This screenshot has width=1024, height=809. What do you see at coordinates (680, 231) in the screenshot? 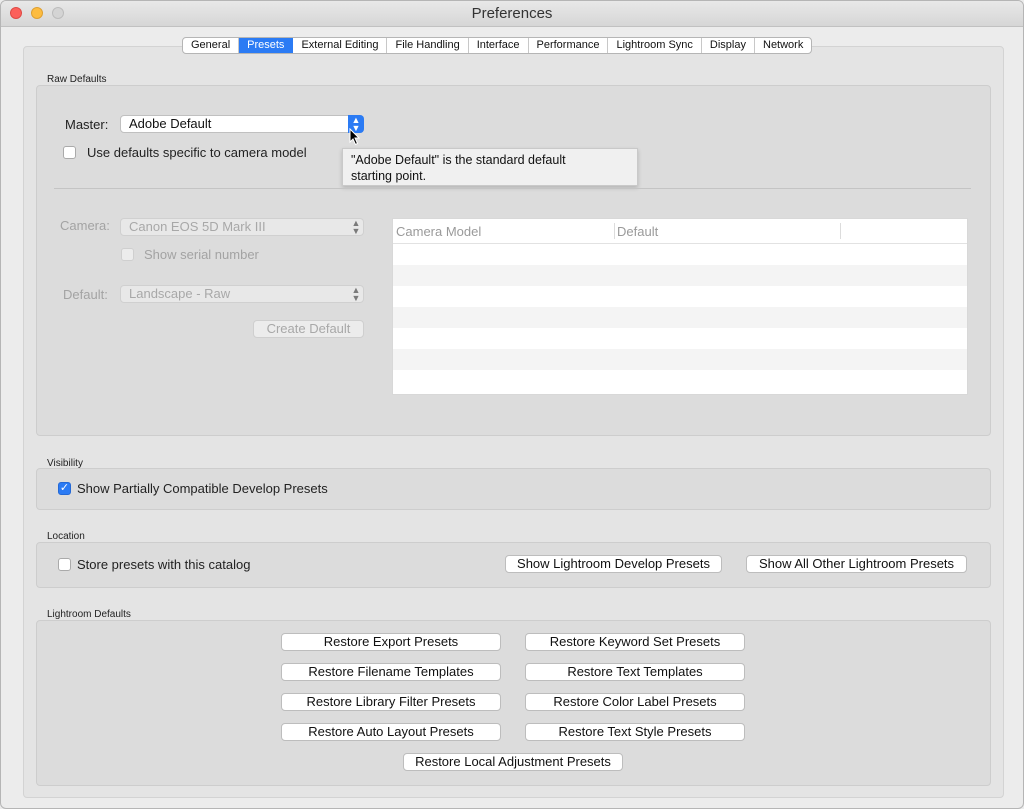
I see `table-header: Camera Model Default` at bounding box center [680, 231].